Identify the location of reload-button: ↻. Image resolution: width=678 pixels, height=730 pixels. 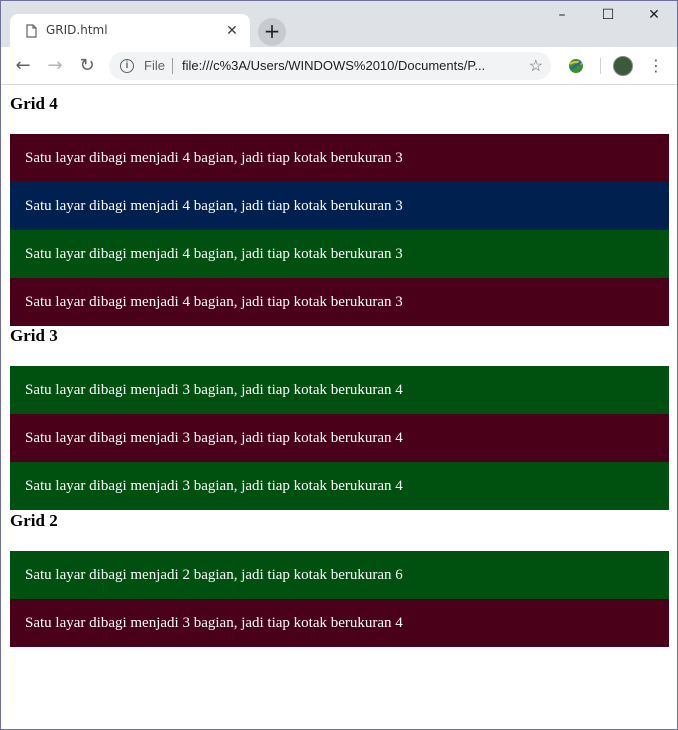
(87, 66).